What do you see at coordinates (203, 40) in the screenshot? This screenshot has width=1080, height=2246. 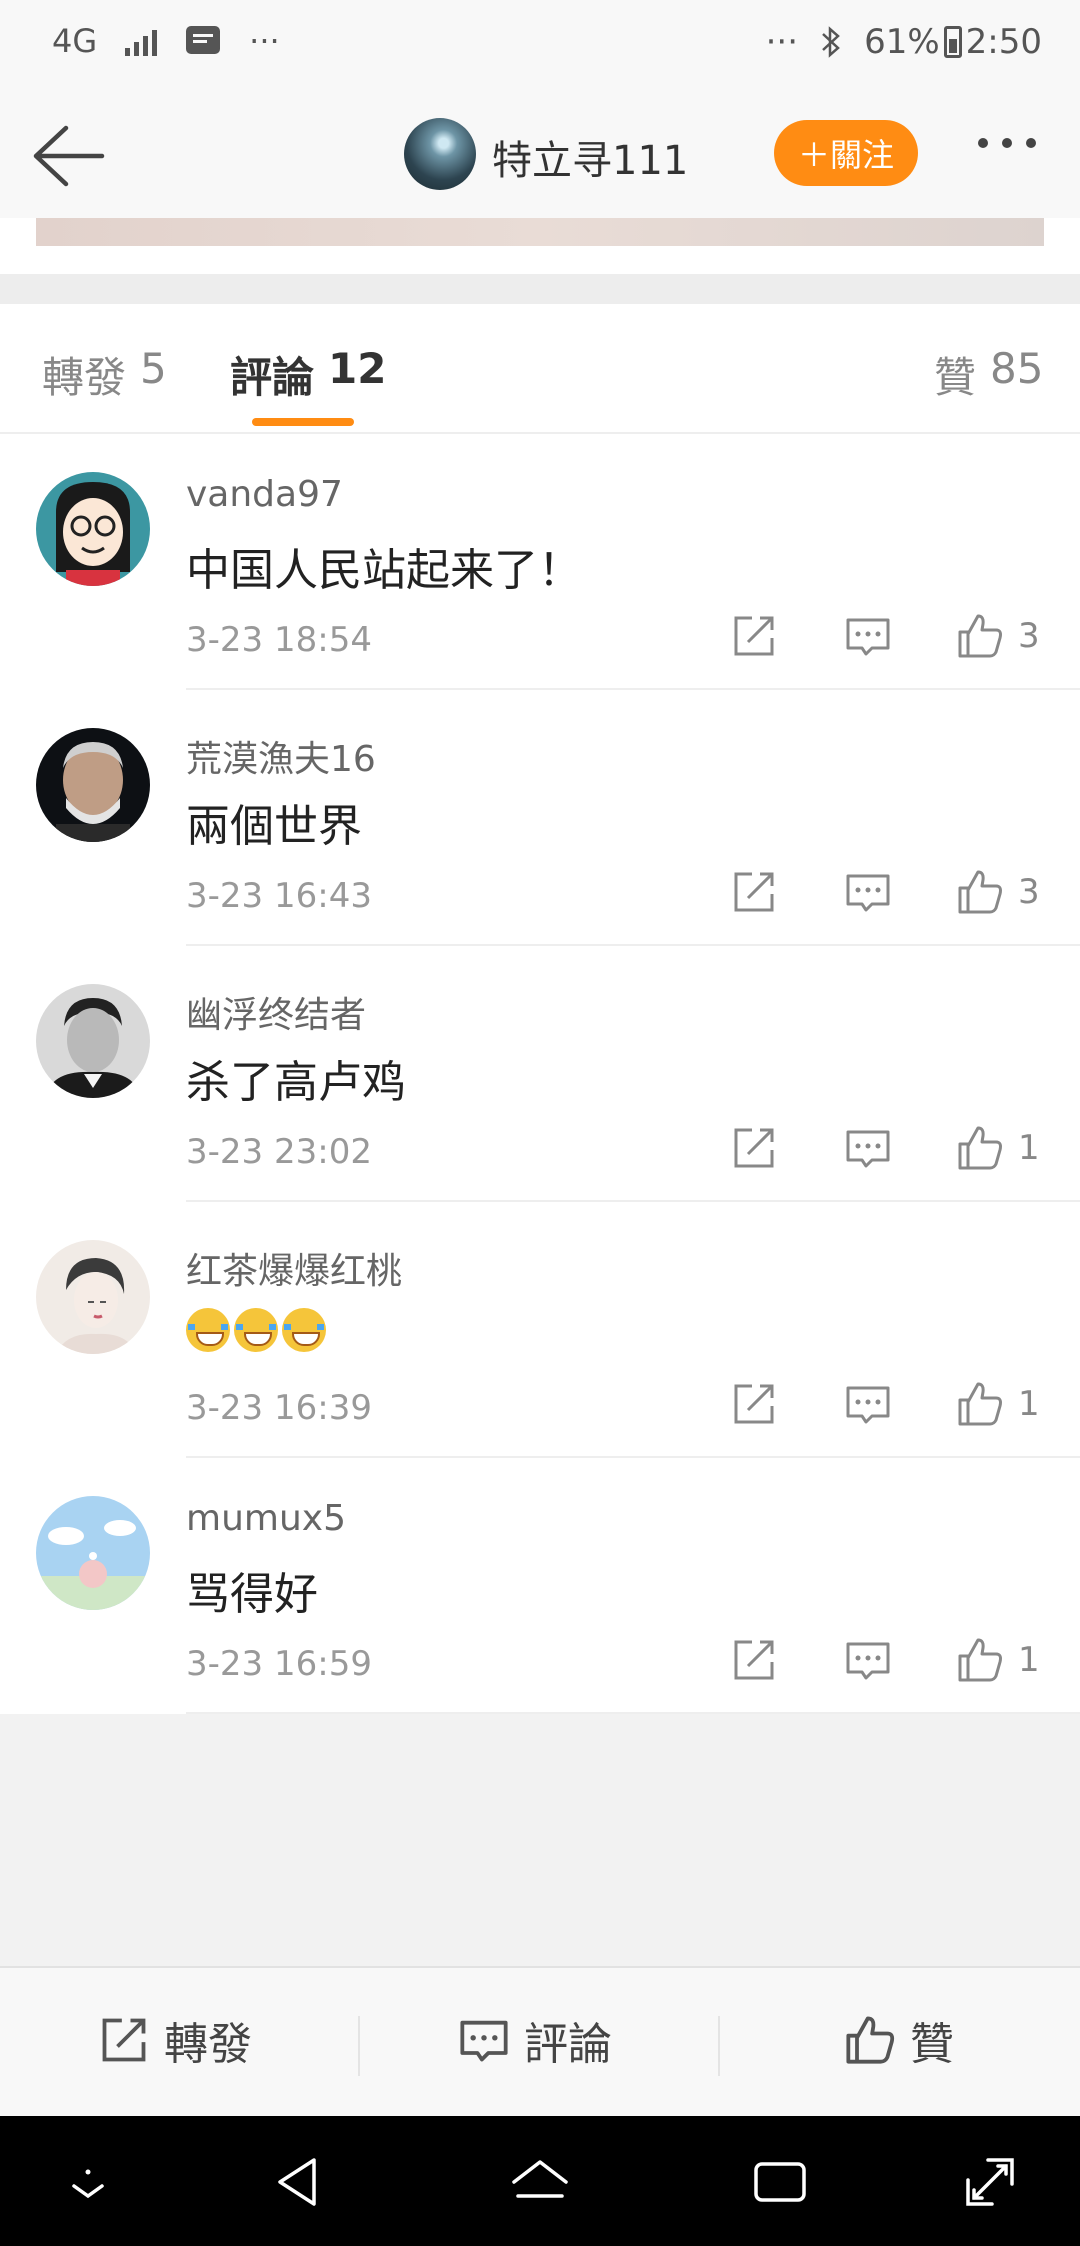 I see `message-icon` at bounding box center [203, 40].